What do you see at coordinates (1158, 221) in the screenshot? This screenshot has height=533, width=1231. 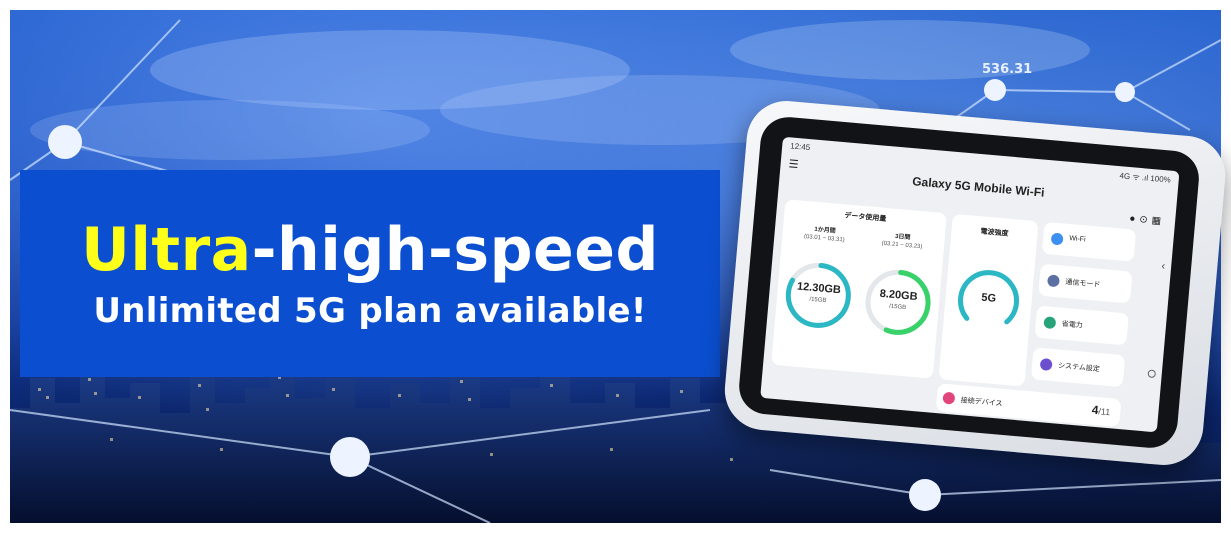 I see `qr-code-icon: ▦` at bounding box center [1158, 221].